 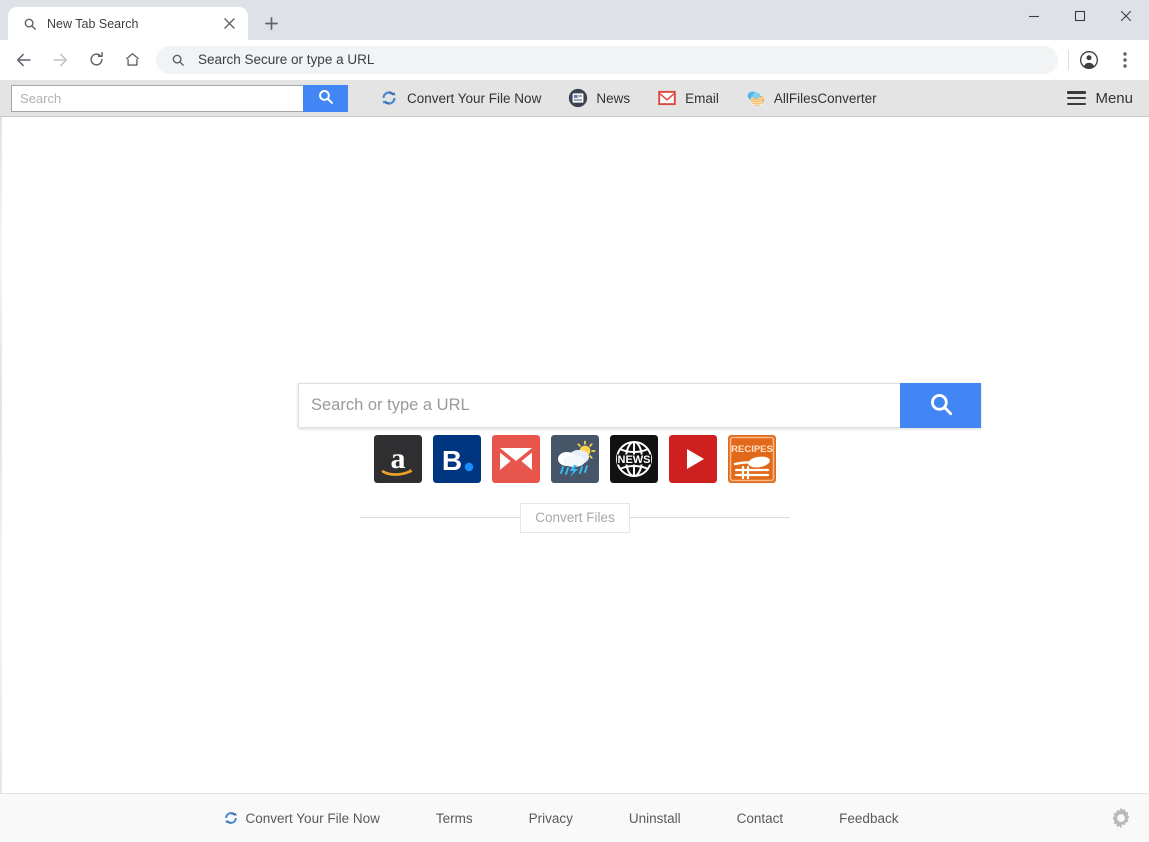 What do you see at coordinates (93, 23) in the screenshot?
I see `tab-title: New Tab Search` at bounding box center [93, 23].